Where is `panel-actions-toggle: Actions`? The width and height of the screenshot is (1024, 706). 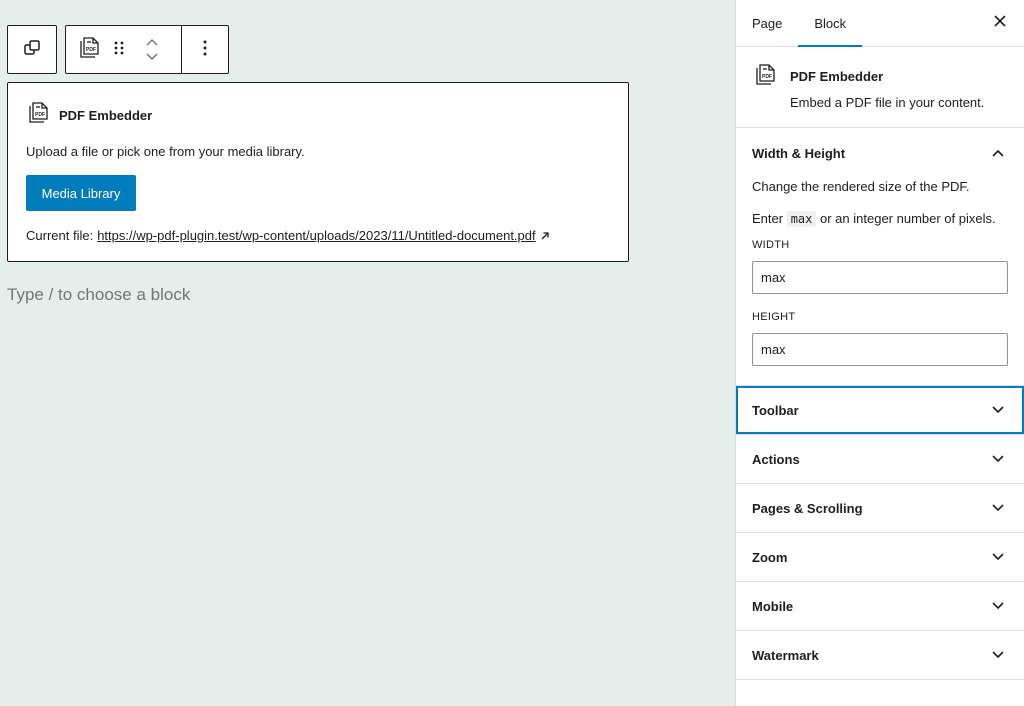
panel-actions-toggle: Actions is located at coordinates (880, 459).